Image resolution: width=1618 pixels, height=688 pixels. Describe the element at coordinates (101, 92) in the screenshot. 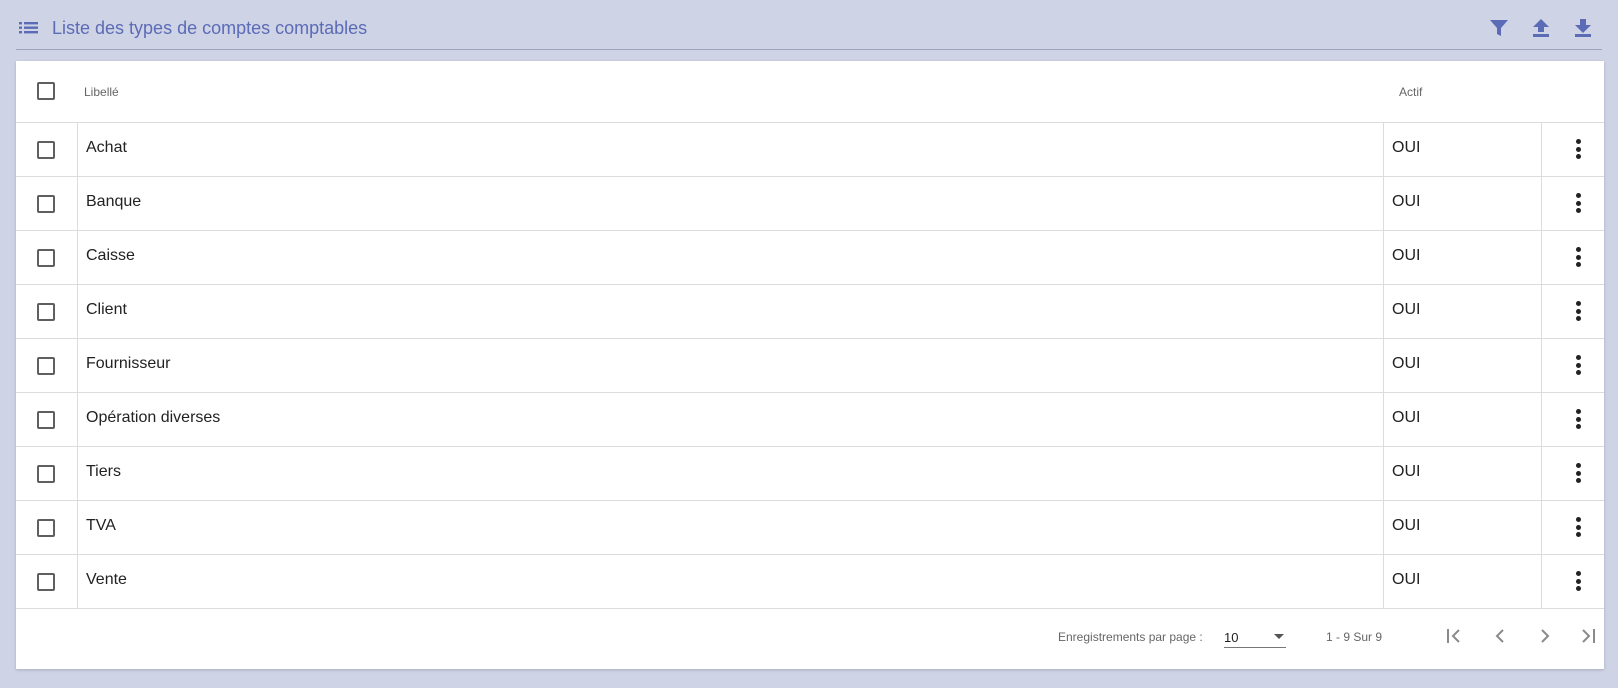

I see `column-header-libelle: Libellé` at that location.